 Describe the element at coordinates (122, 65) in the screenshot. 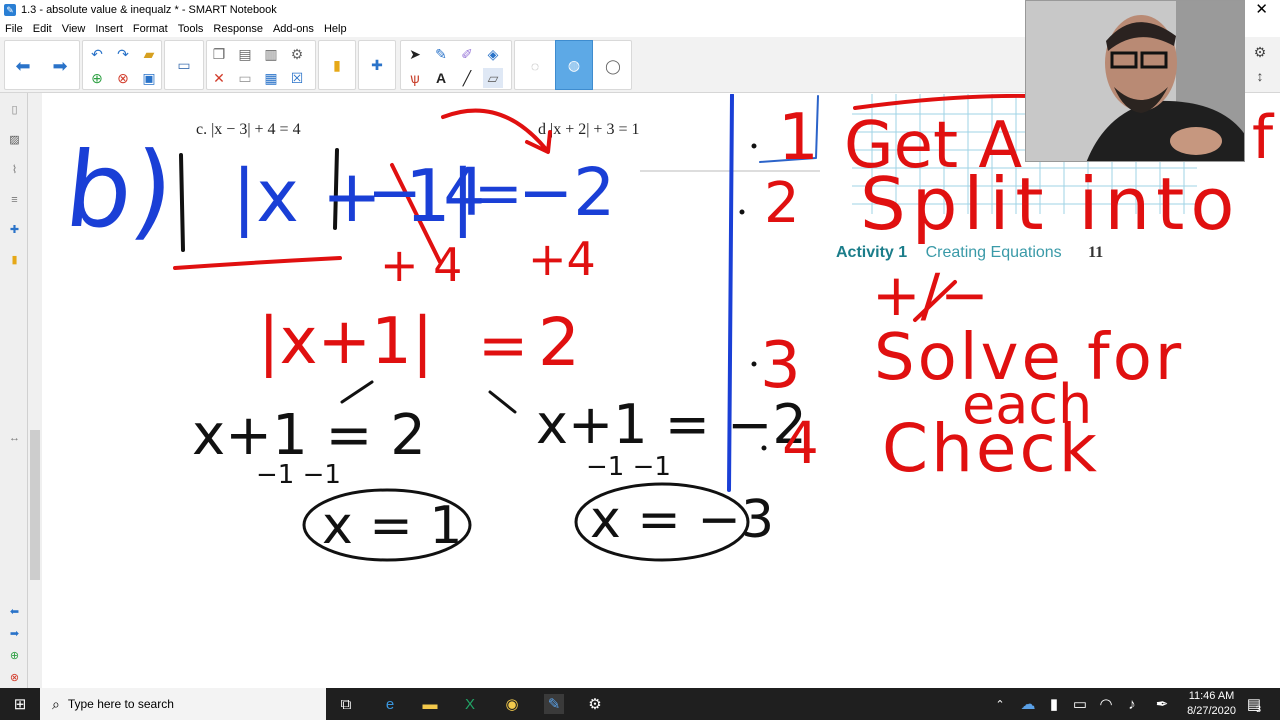

I see `edit-group: ↶ ↷ ▰ ⊕ ⊗ ▣` at that location.